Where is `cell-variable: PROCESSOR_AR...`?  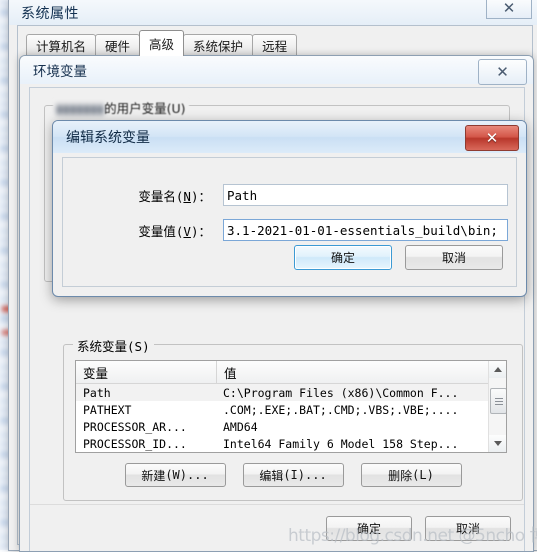 cell-variable: PROCESSOR_AR... is located at coordinates (135, 426).